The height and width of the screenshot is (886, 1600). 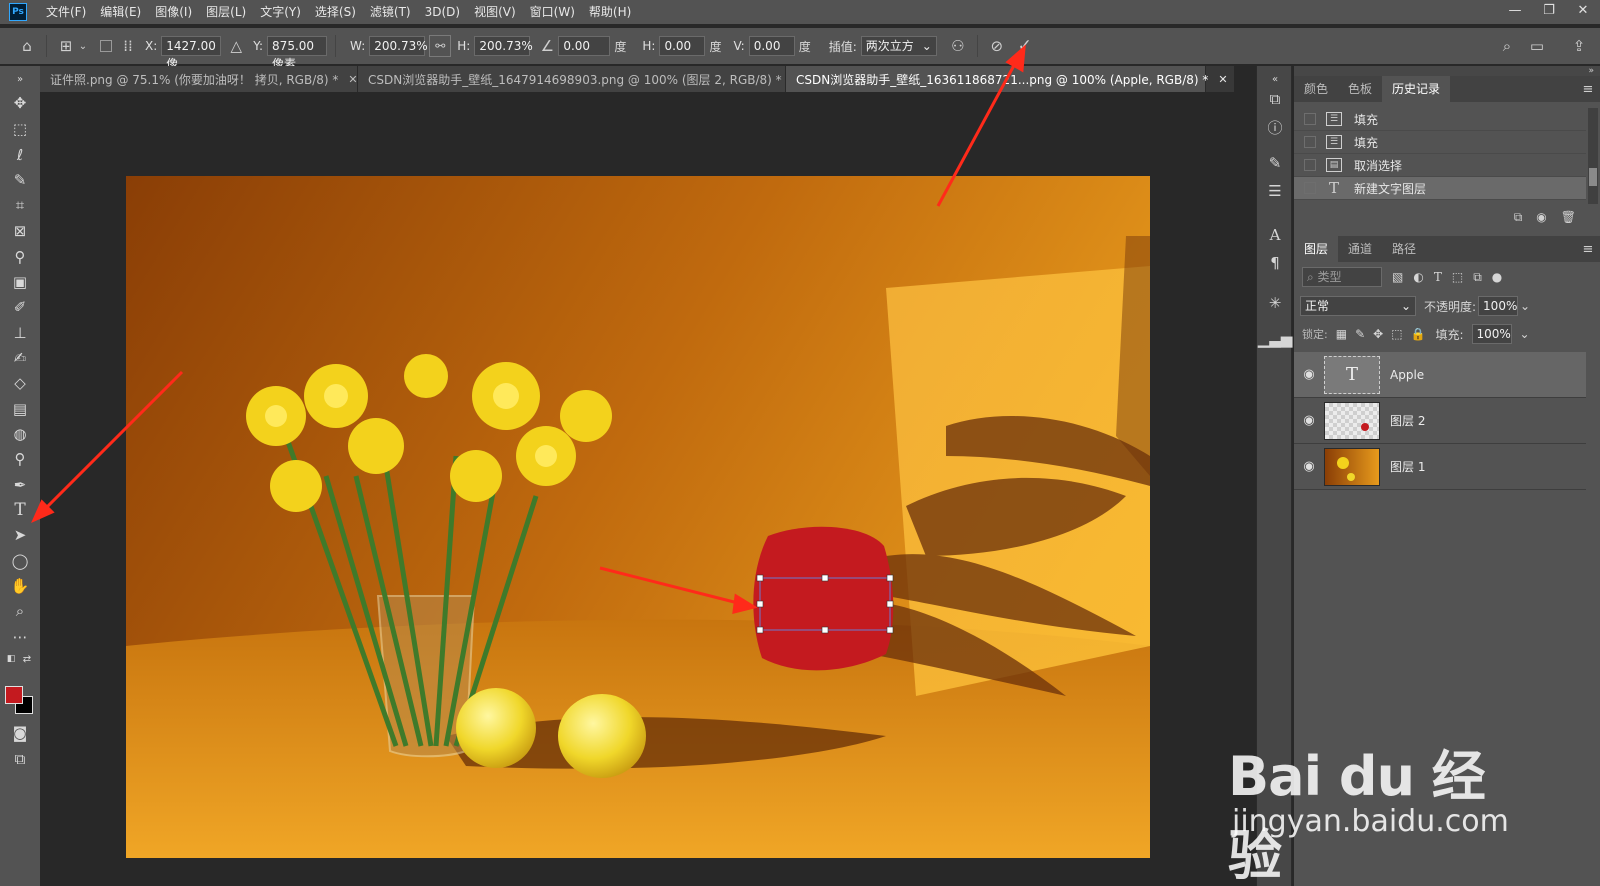 I want to click on history-scrollbar, so click(x=1593, y=156).